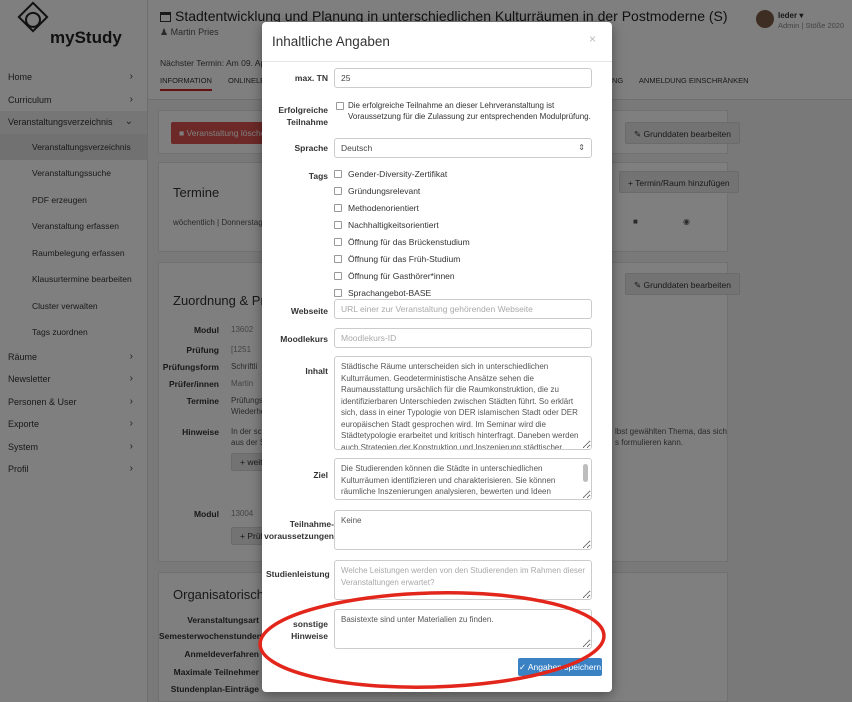 This screenshot has width=852, height=702. I want to click on tag-option: Öffnung für das Brückenstudium, so click(402, 243).